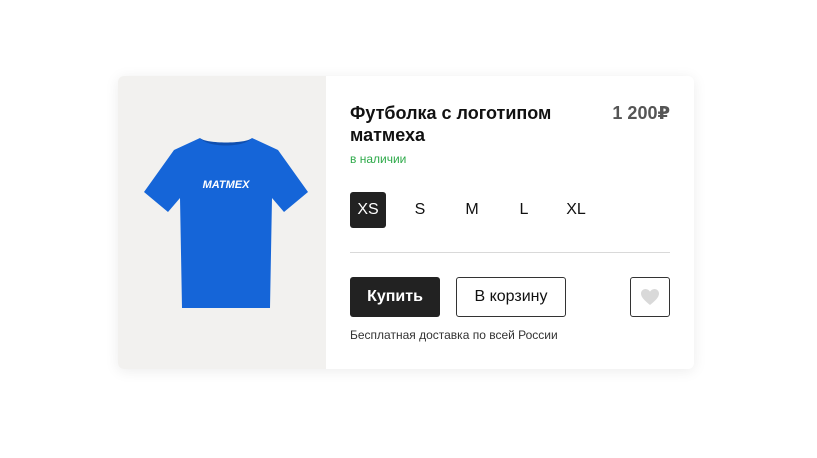 This screenshot has height=458, width=817. I want to click on size-option-s: S, so click(420, 210).